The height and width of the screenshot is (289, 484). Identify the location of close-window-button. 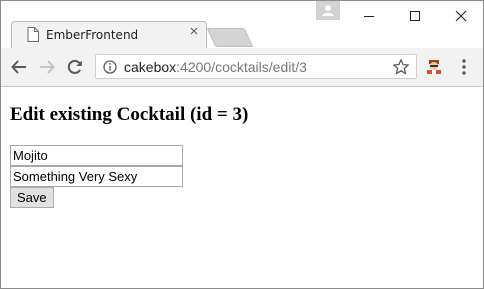
(460, 15).